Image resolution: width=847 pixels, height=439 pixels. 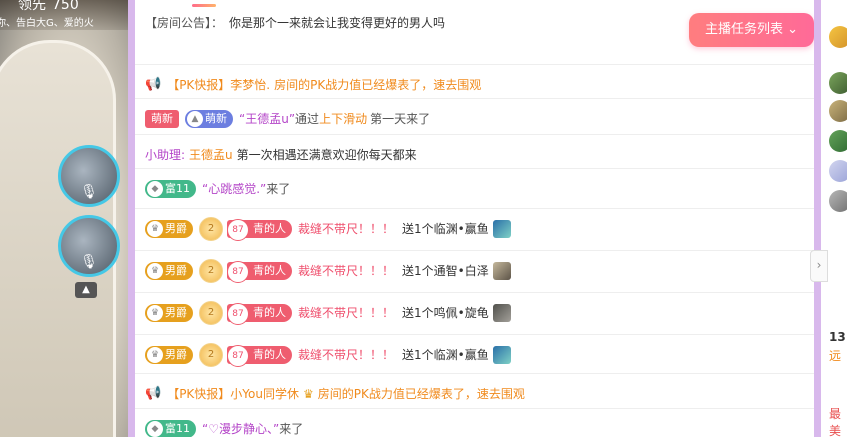 I want to click on pk-news-row: 📢 【PK快报】 小You同学休 ♛ 房间的PK战力值已经爆表了，速去围观, so click(x=474, y=393).